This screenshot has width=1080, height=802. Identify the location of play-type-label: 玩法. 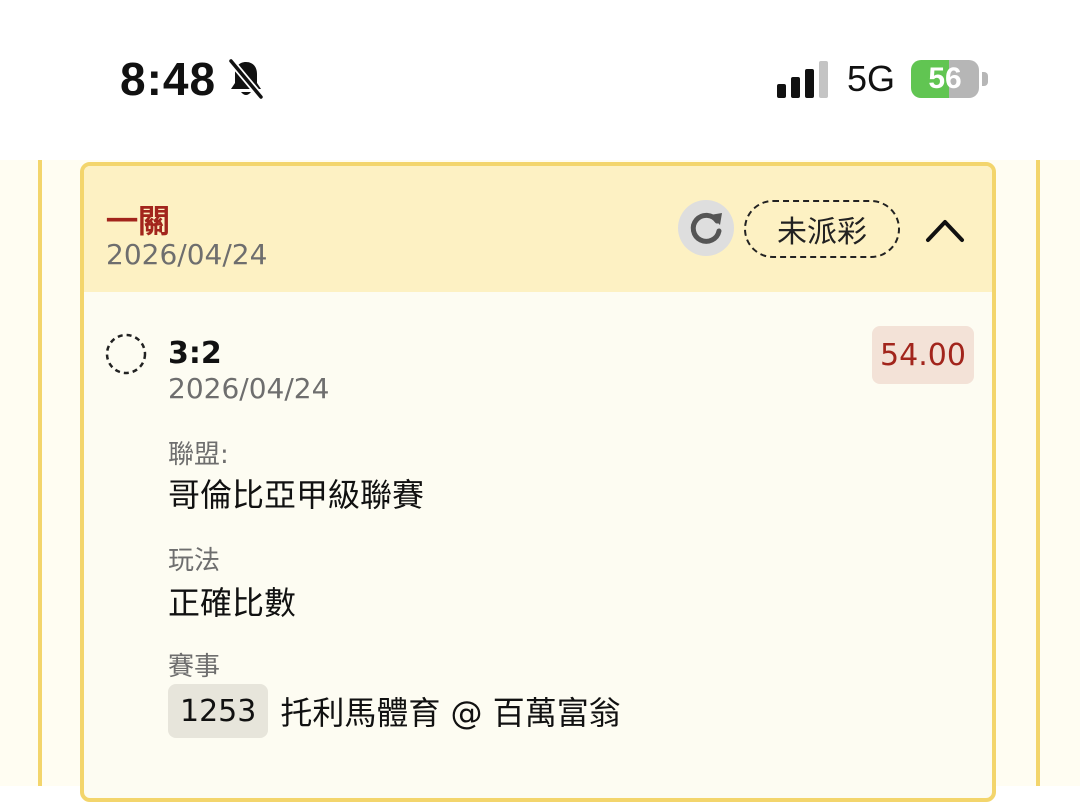
(194, 561).